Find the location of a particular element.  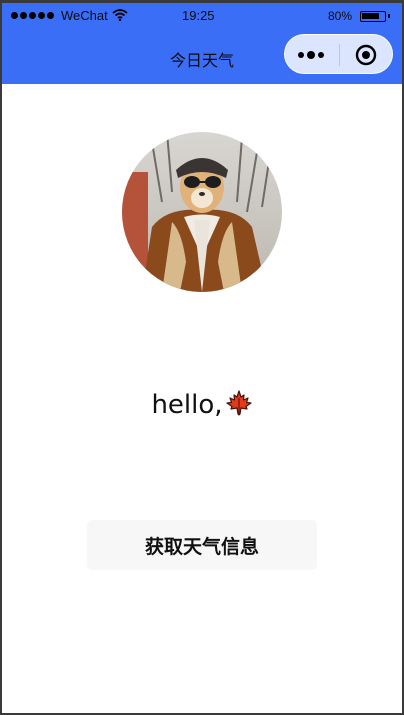

maple-leaf-icon is located at coordinates (239, 406).